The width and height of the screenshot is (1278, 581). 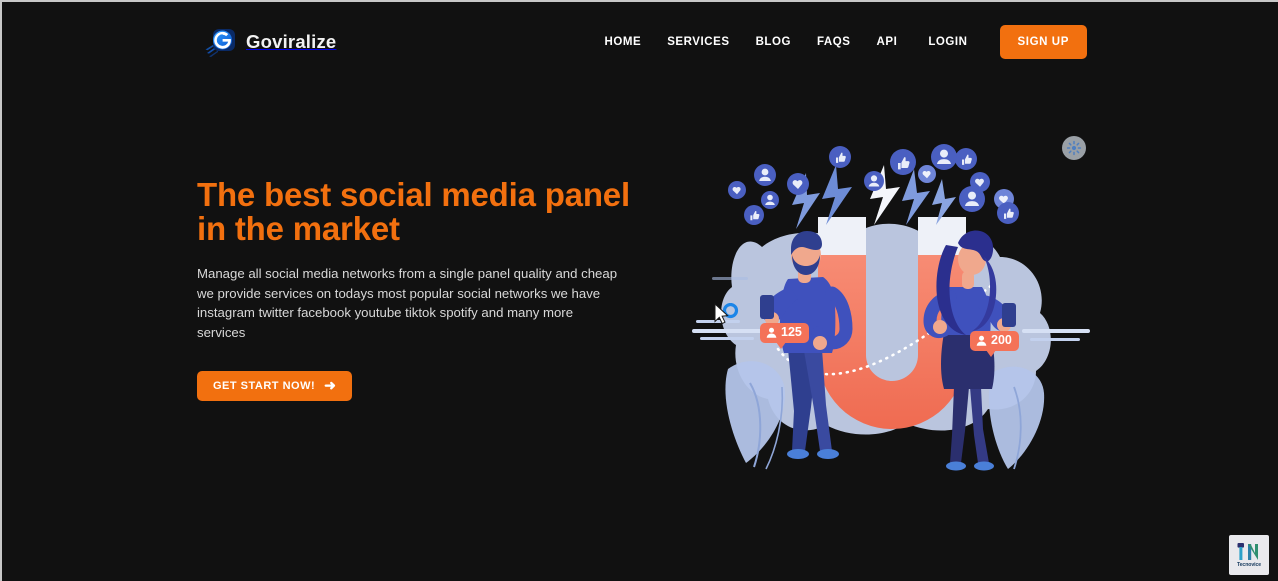 I want to click on tecnovice-watermark: Tecnovice, so click(x=1249, y=555).